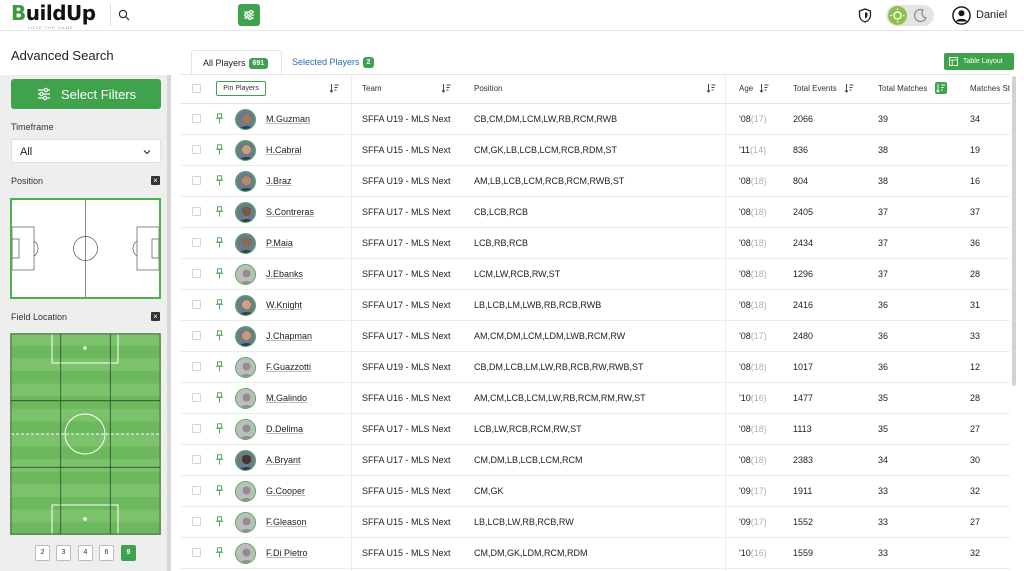 The height and width of the screenshot is (571, 1024). I want to click on header-total-matches: Total Matches, so click(902, 88).